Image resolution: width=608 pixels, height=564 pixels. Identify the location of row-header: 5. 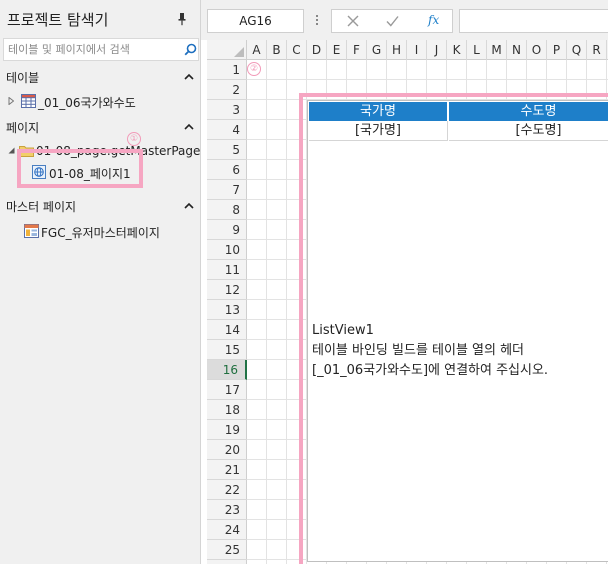
(227, 150).